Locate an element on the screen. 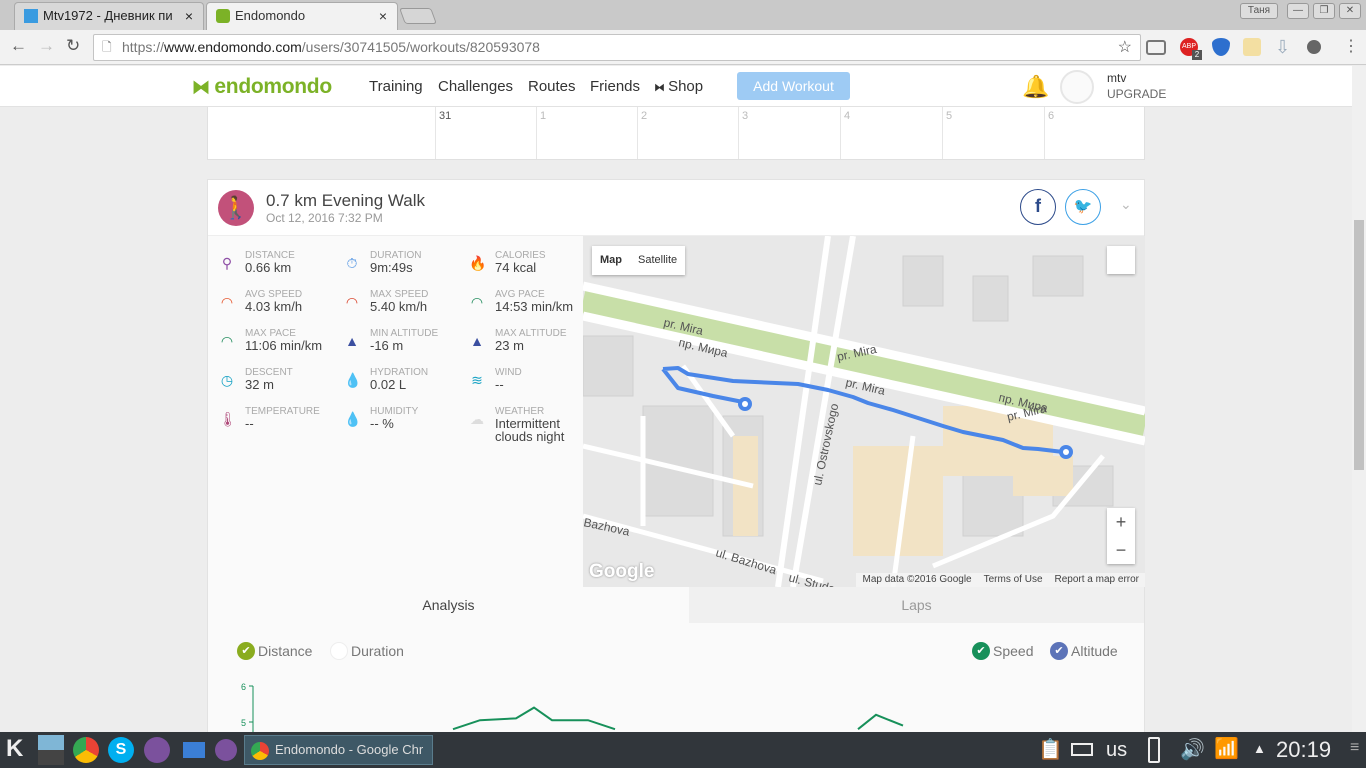  skype-icon: S is located at coordinates (121, 750).